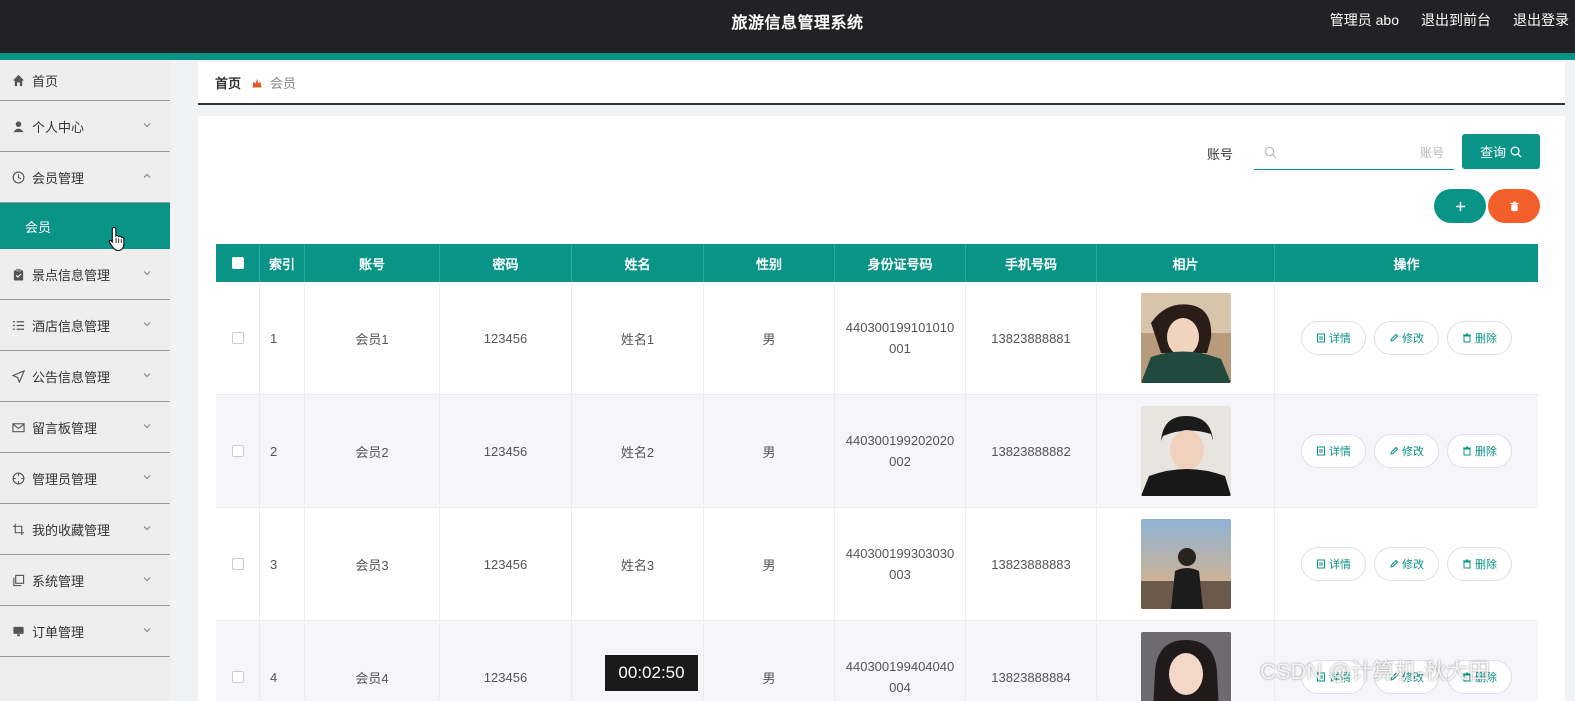 The image size is (1575, 701). Describe the element at coordinates (1364, 20) in the screenshot. I see `admin-user-label: 管理员 abo` at that location.